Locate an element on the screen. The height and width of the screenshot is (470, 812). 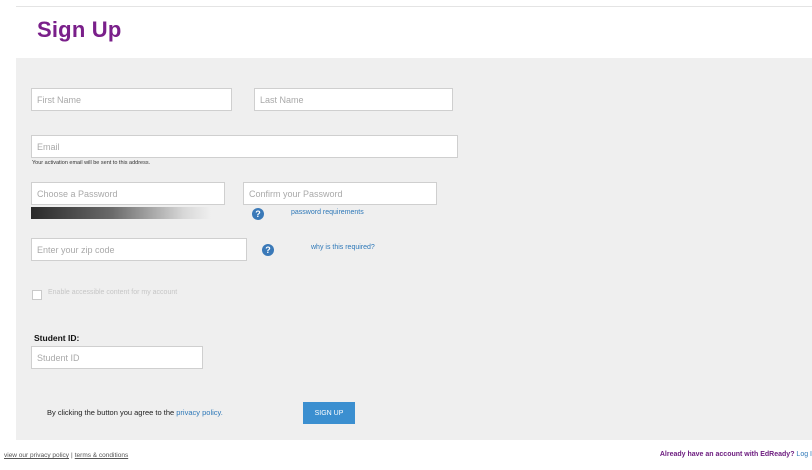
student-id-label: Student ID: is located at coordinates (57, 338).